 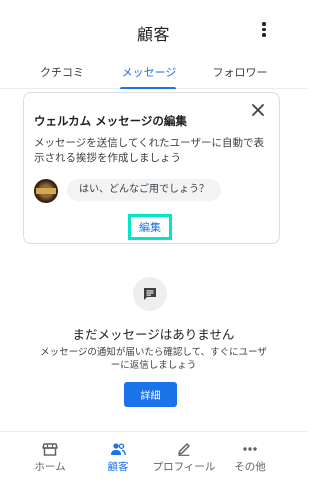 What do you see at coordinates (250, 457) in the screenshot?
I see `nav-more: その他` at bounding box center [250, 457].